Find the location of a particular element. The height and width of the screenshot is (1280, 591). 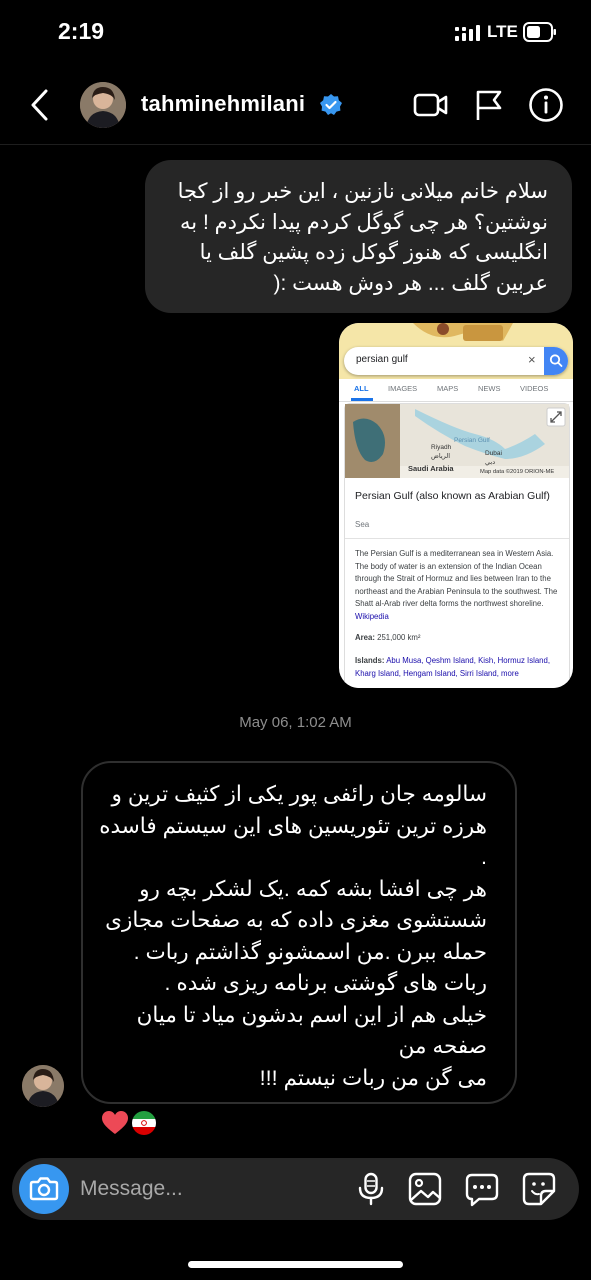

tab-all: ALL is located at coordinates (361, 388).